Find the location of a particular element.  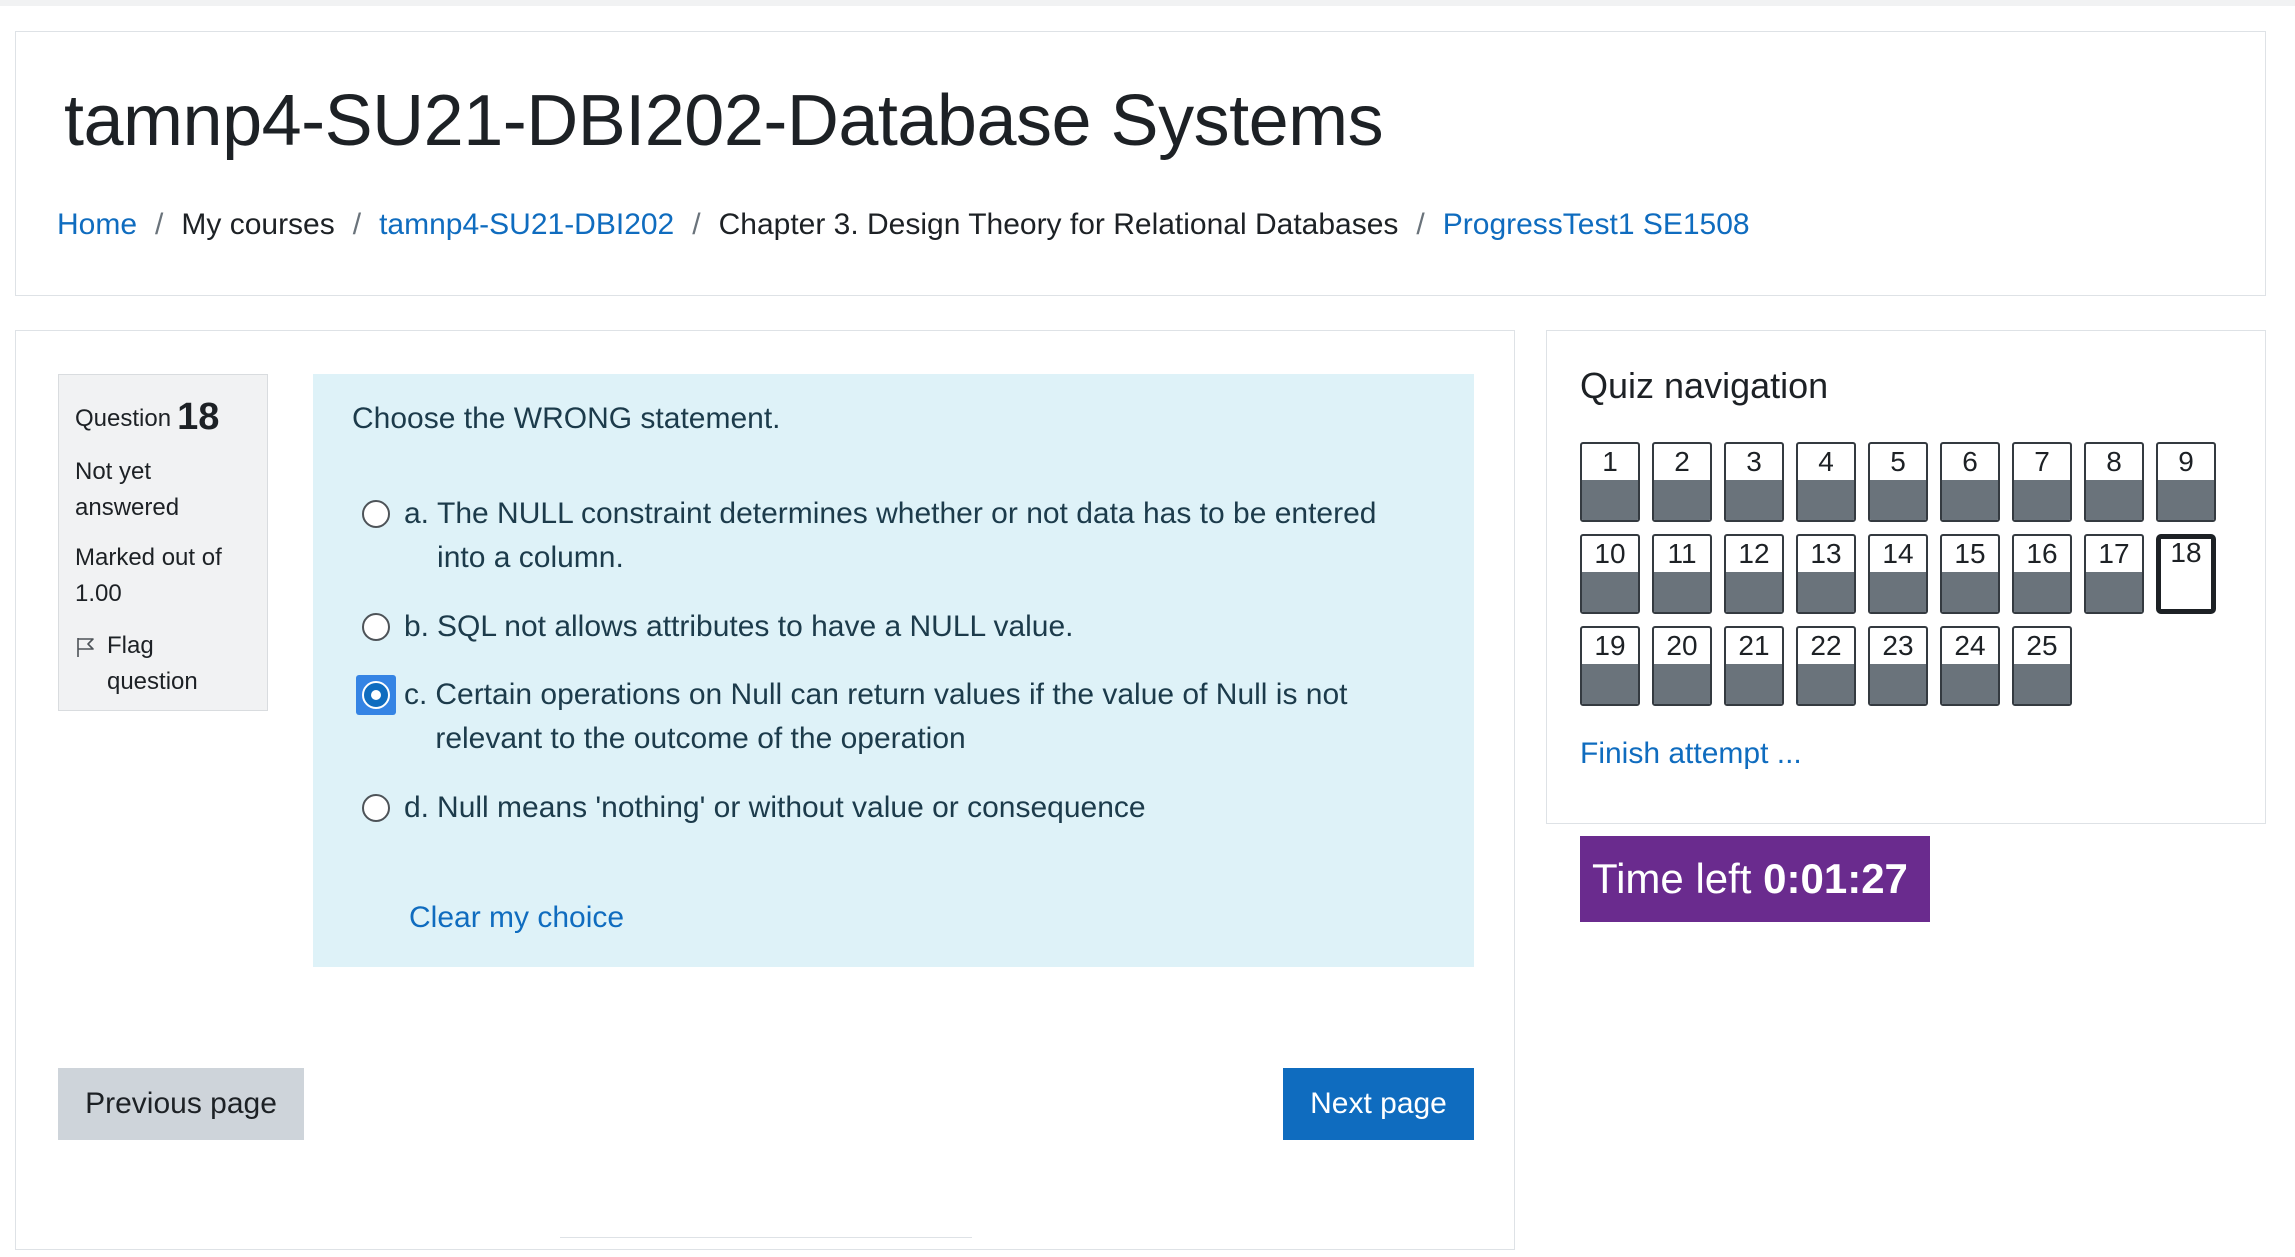

footer-divider is located at coordinates (766, 1247).